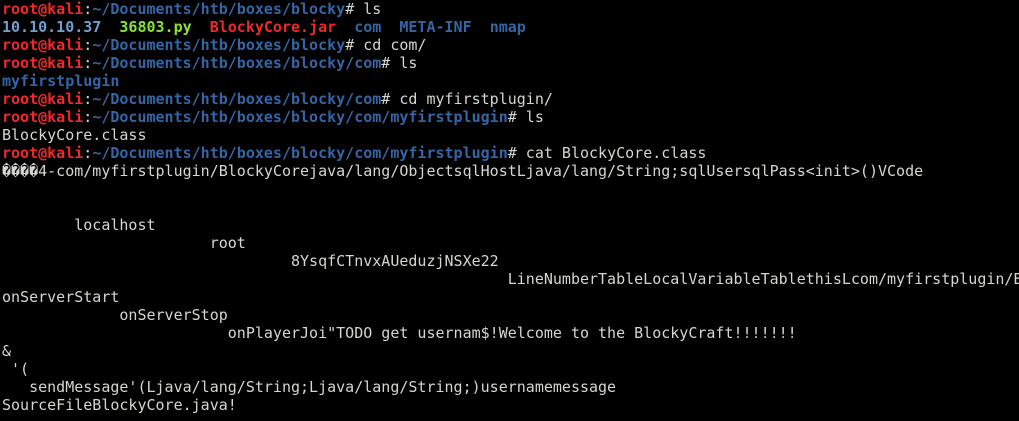  What do you see at coordinates (115, 315) in the screenshot?
I see `output-line: onServerStop` at bounding box center [115, 315].